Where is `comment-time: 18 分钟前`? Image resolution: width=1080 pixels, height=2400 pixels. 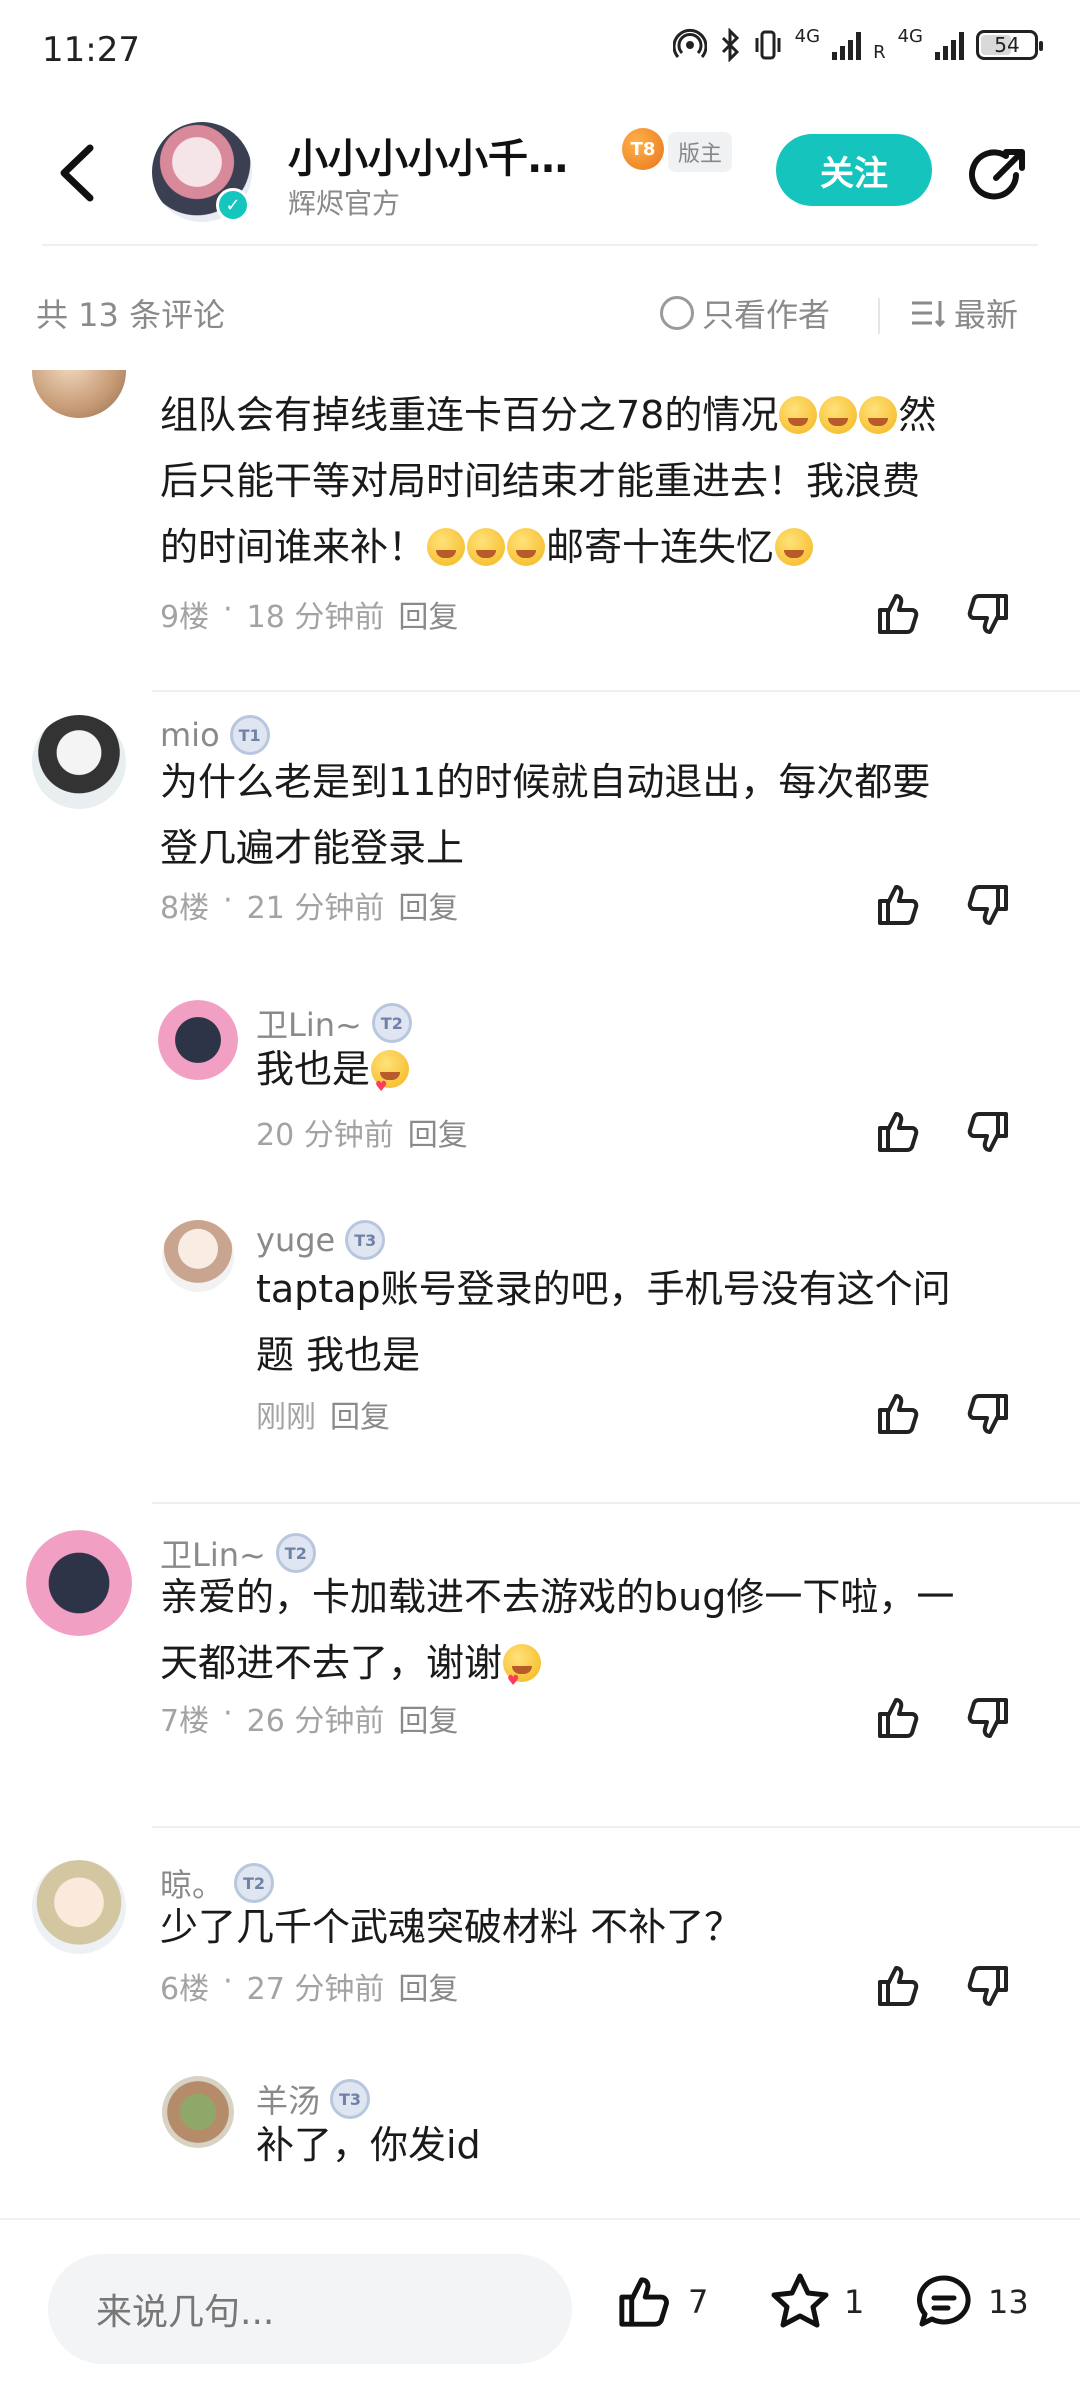 comment-time: 18 分钟前 is located at coordinates (315, 617).